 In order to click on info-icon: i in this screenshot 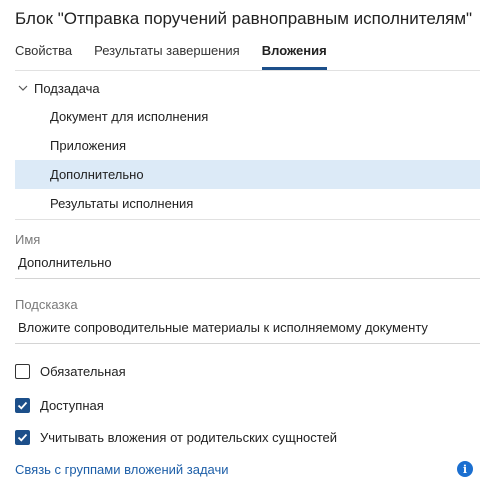, I will do `click(465, 469)`.